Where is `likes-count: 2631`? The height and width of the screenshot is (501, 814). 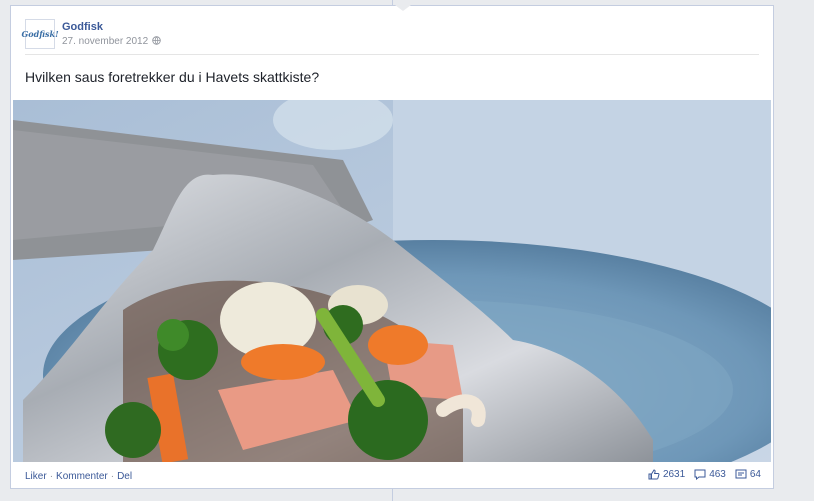
likes-count: 2631 is located at coordinates (666, 474).